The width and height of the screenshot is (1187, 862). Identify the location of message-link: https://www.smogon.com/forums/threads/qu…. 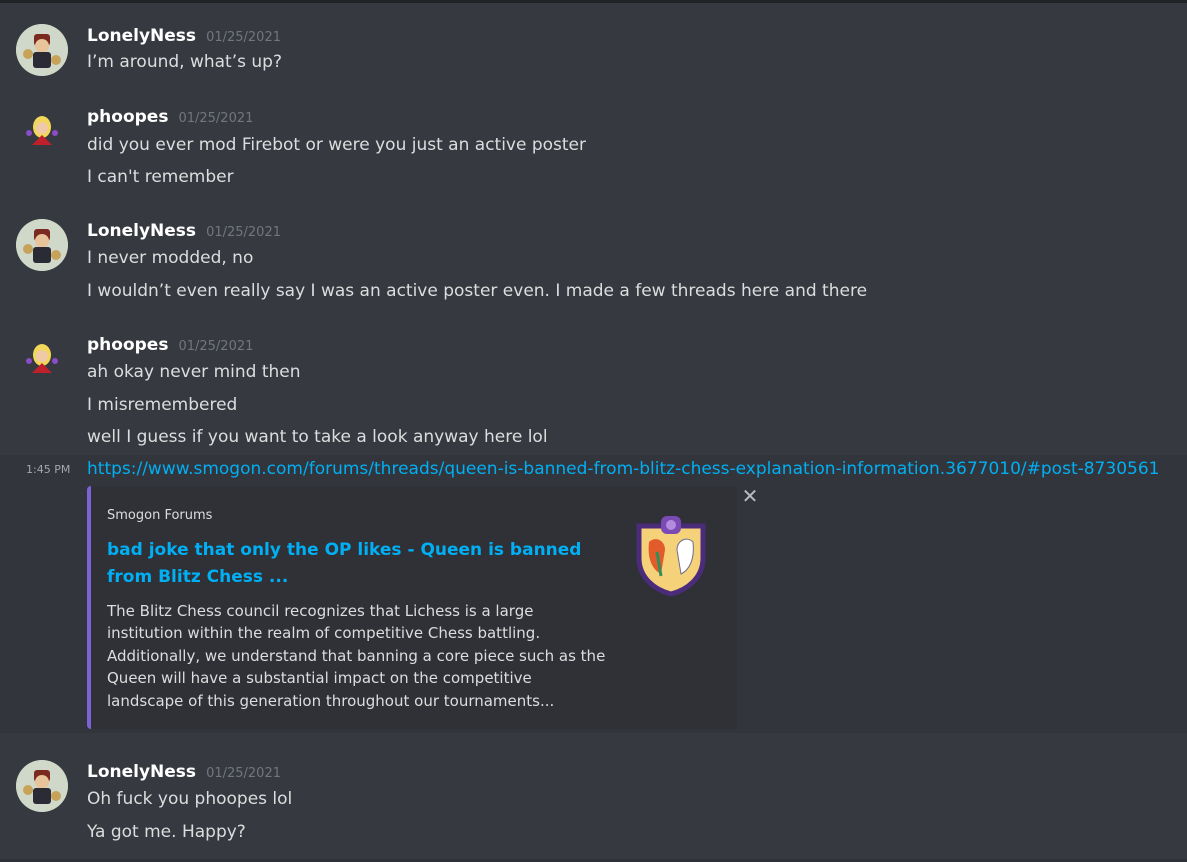
(623, 469).